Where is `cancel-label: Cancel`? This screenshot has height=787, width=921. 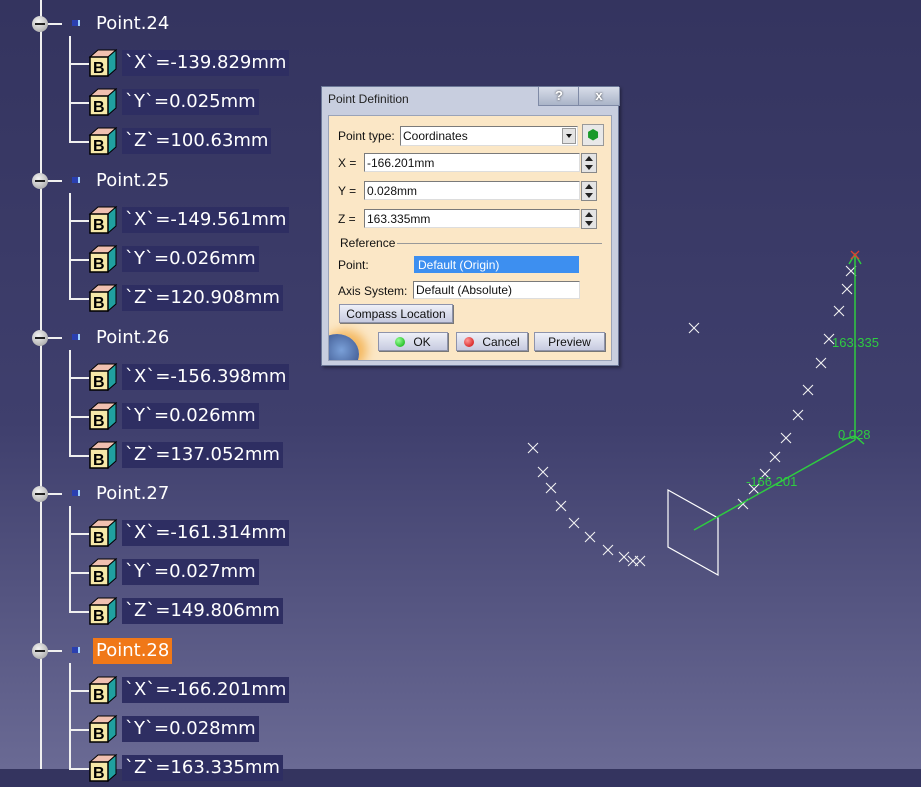 cancel-label: Cancel is located at coordinates (501, 342).